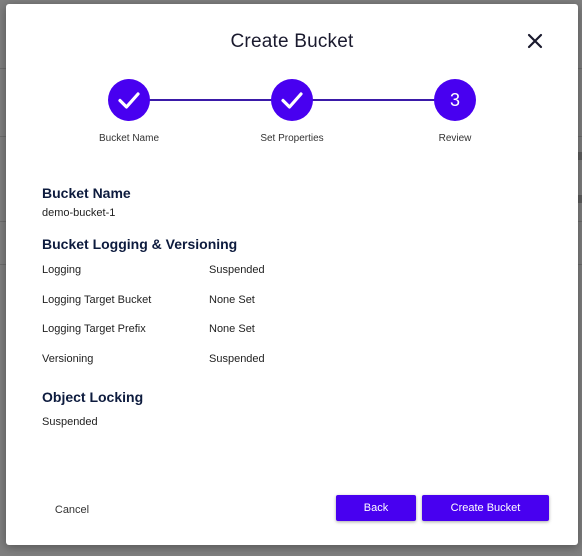 The height and width of the screenshot is (556, 582). I want to click on bucket-name-heading: Bucket Name, so click(86, 193).